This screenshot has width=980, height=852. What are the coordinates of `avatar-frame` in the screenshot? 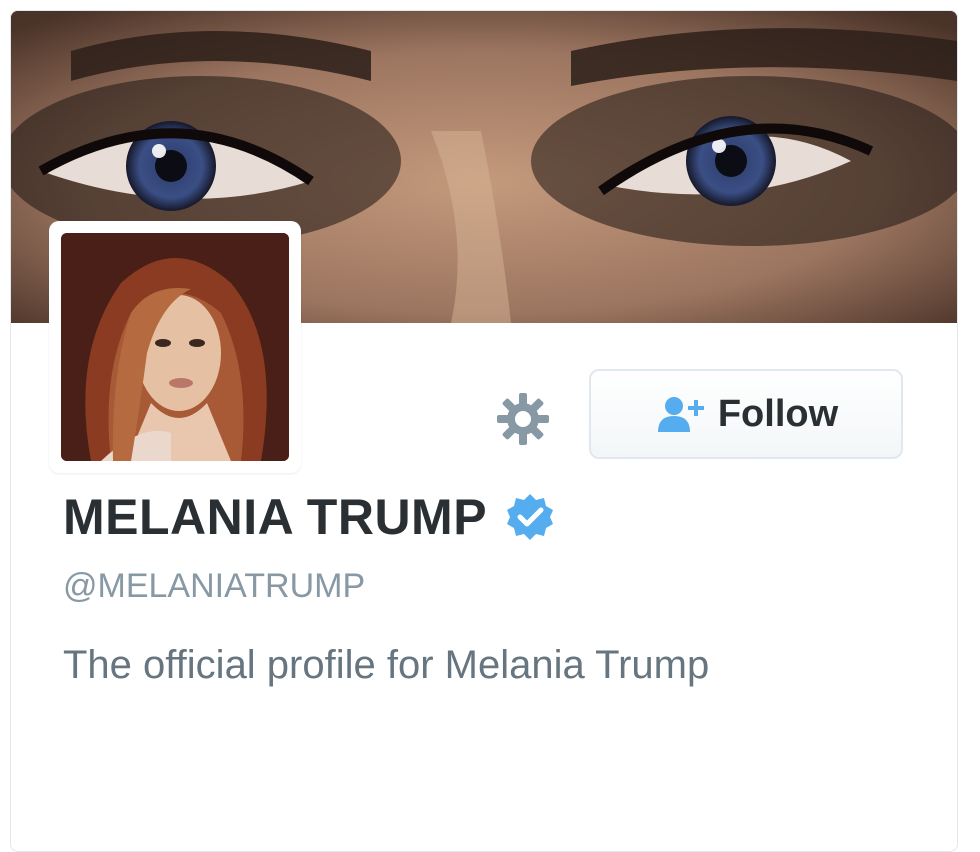 It's located at (175, 347).